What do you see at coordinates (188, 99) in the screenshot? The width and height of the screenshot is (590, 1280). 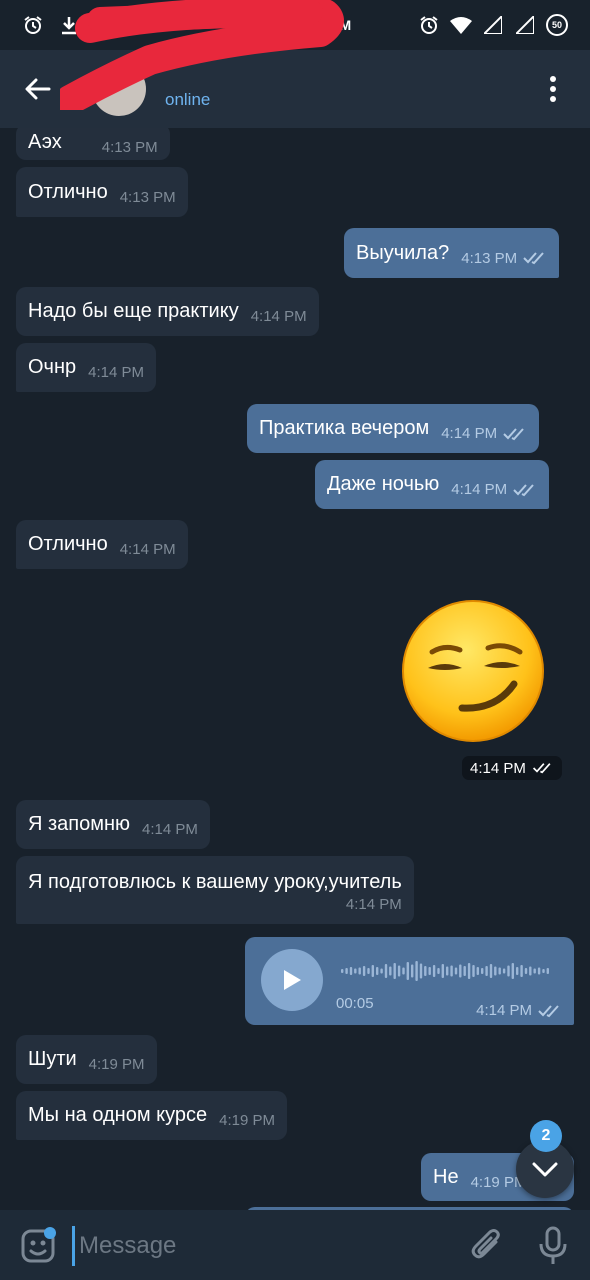 I see `contact-status: online` at bounding box center [188, 99].